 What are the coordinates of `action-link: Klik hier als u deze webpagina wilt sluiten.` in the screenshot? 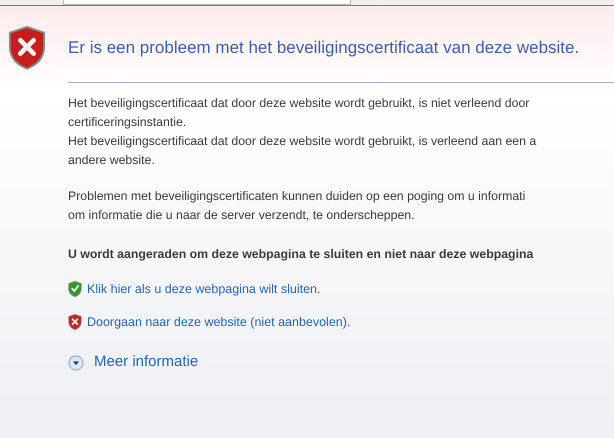 It's located at (203, 289).